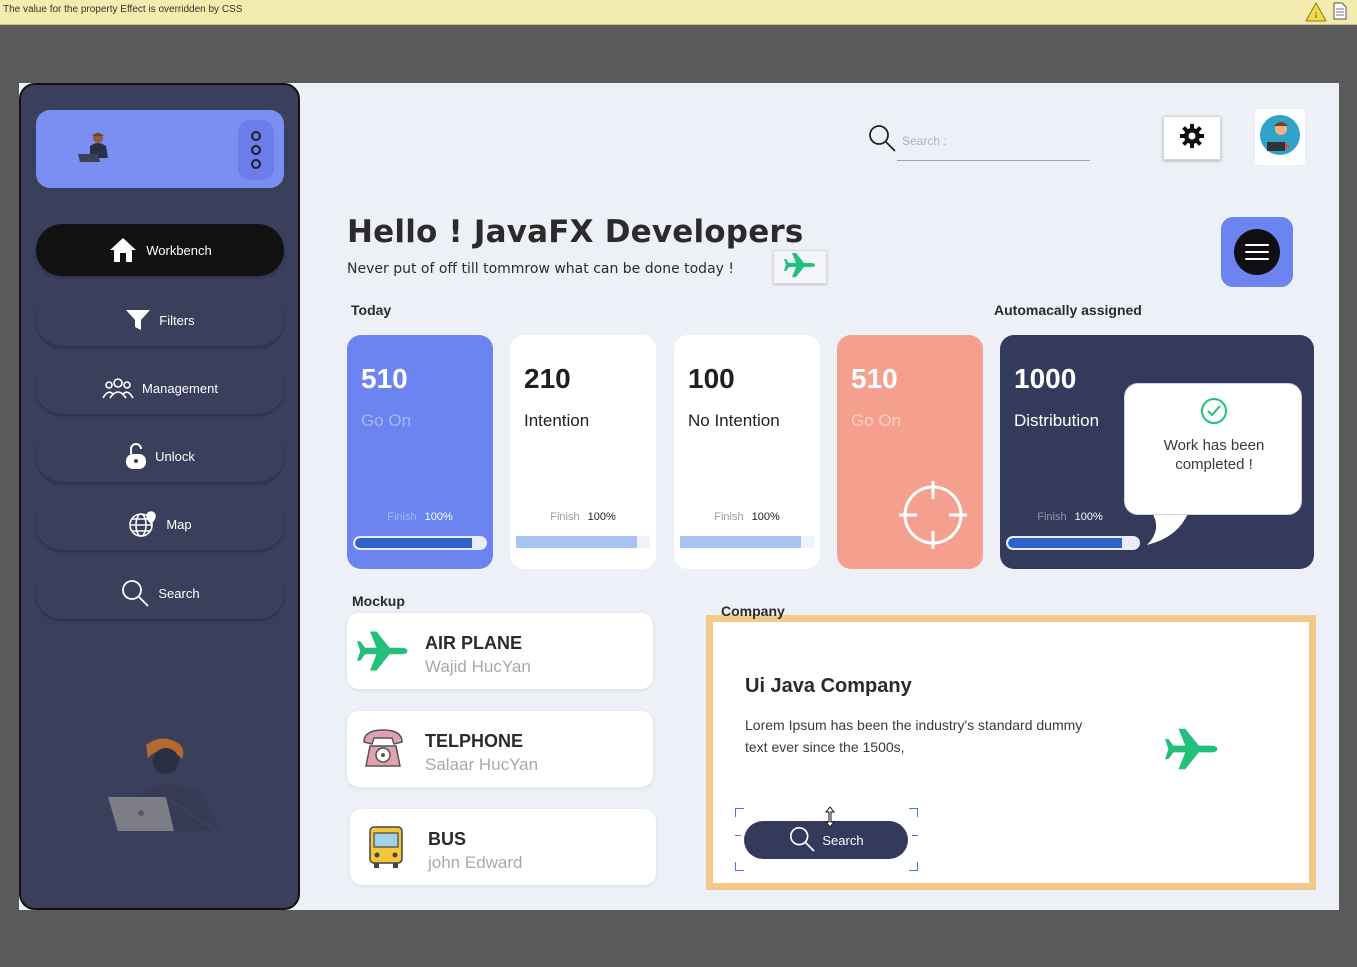 This screenshot has height=967, width=1357. Describe the element at coordinates (1170, 531) in the screenshot. I see `bubble-tail` at that location.